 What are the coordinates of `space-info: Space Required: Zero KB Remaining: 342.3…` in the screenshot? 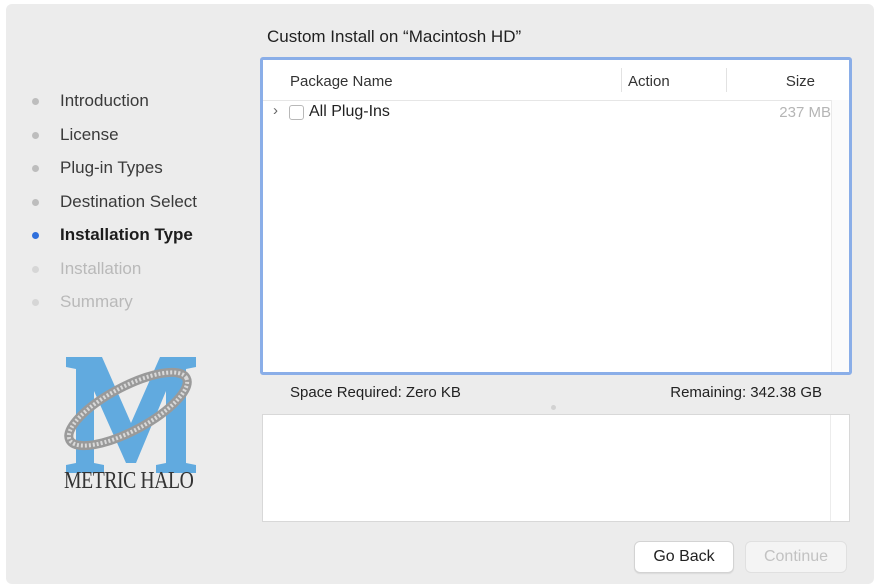 It's located at (556, 393).